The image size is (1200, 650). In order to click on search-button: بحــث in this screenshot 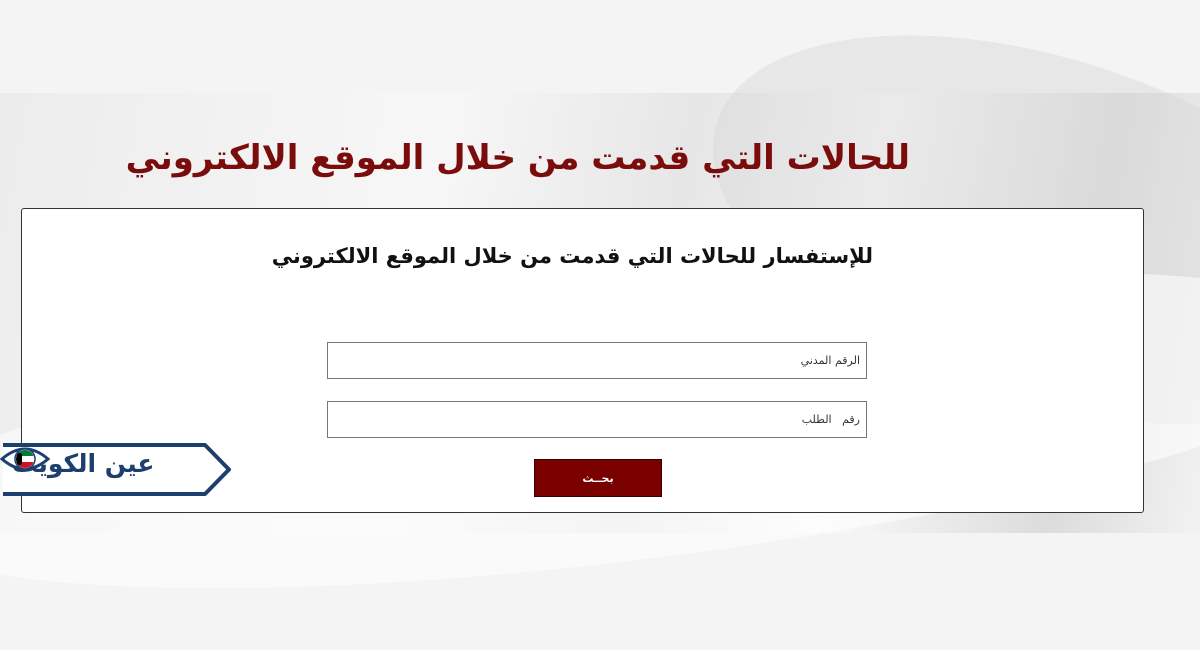, I will do `click(598, 478)`.